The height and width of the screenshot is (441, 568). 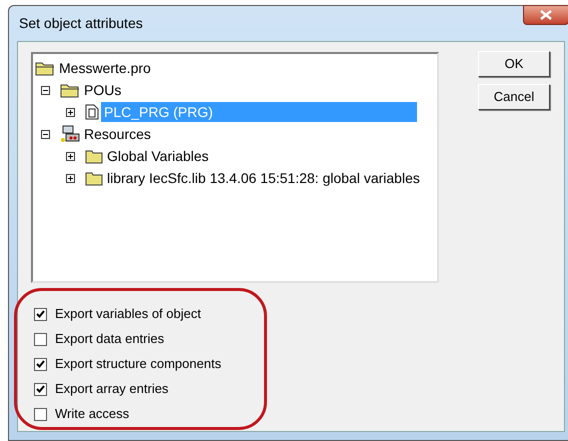 What do you see at coordinates (263, 178) in the screenshot?
I see `tree-item: library IecSfc.lib 13.4.06 15:51:28: global variables` at bounding box center [263, 178].